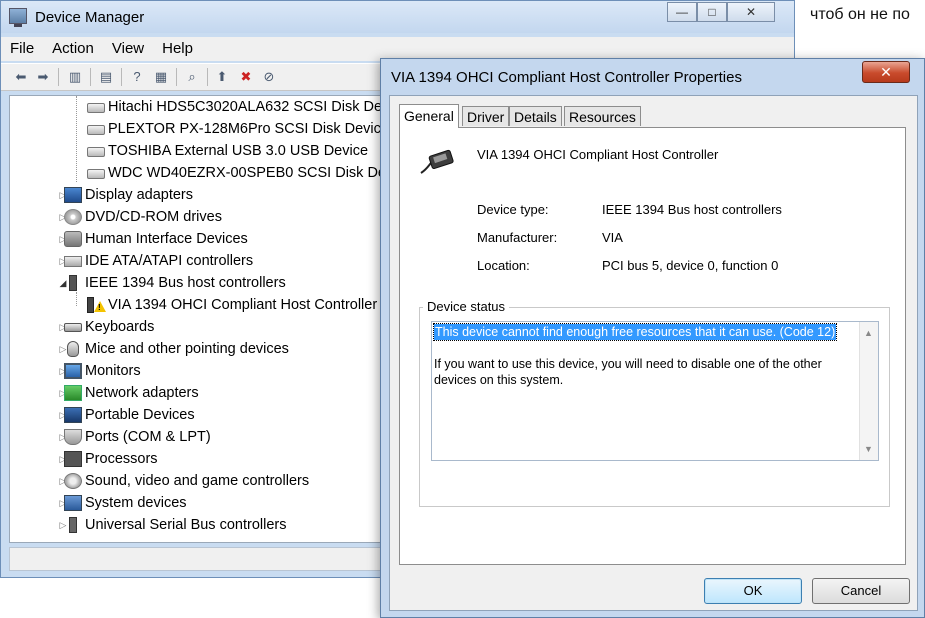 The height and width of the screenshot is (618, 925). I want to click on minimize-button: —, so click(682, 12).